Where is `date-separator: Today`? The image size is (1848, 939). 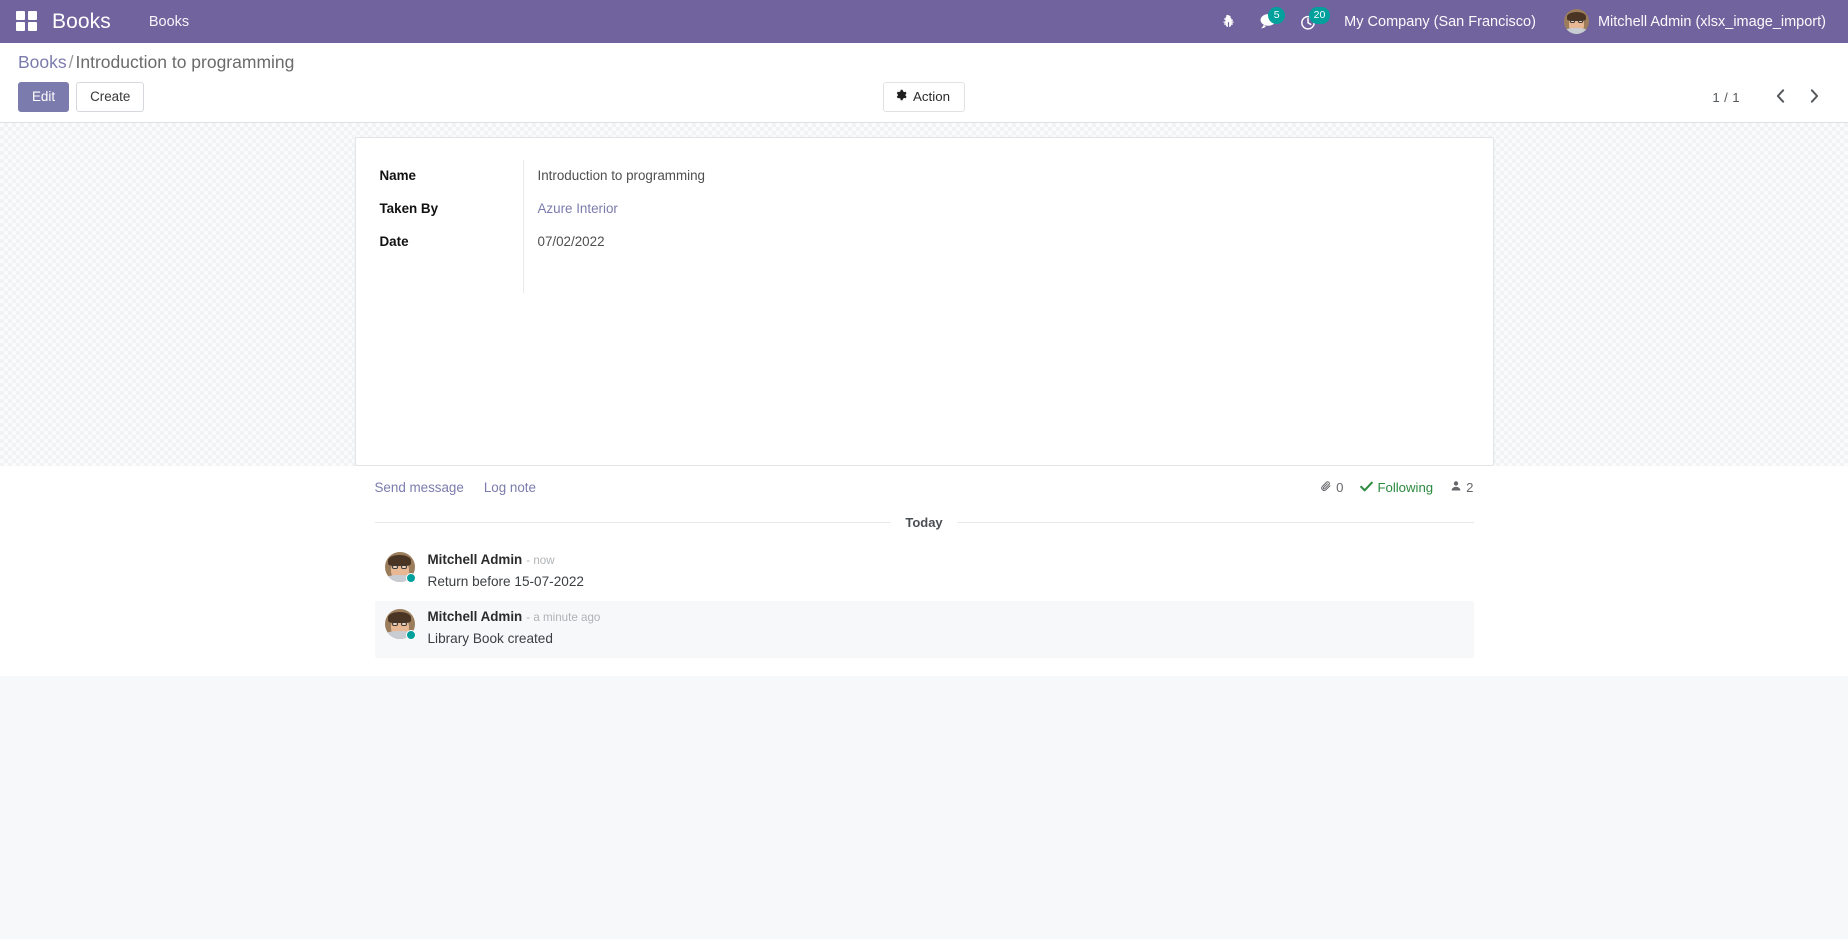 date-separator: Today is located at coordinates (924, 523).